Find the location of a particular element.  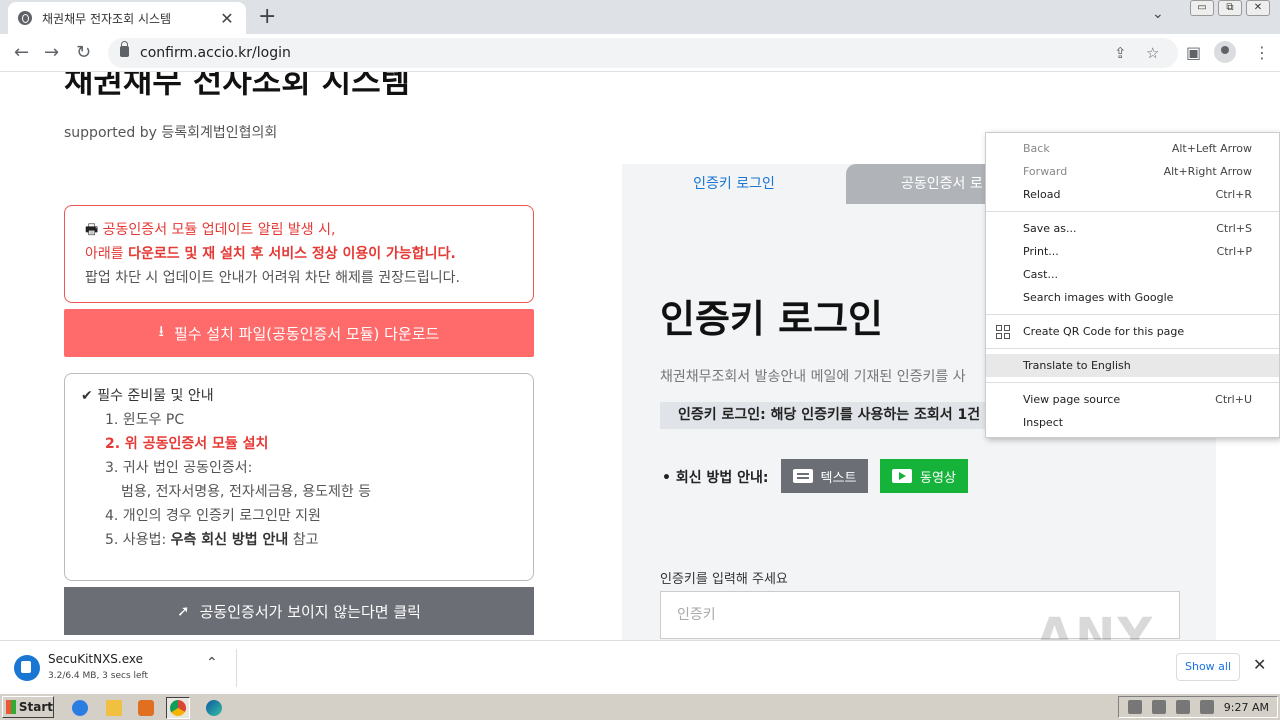

tab-close-icon: ✕ is located at coordinates (227, 18).